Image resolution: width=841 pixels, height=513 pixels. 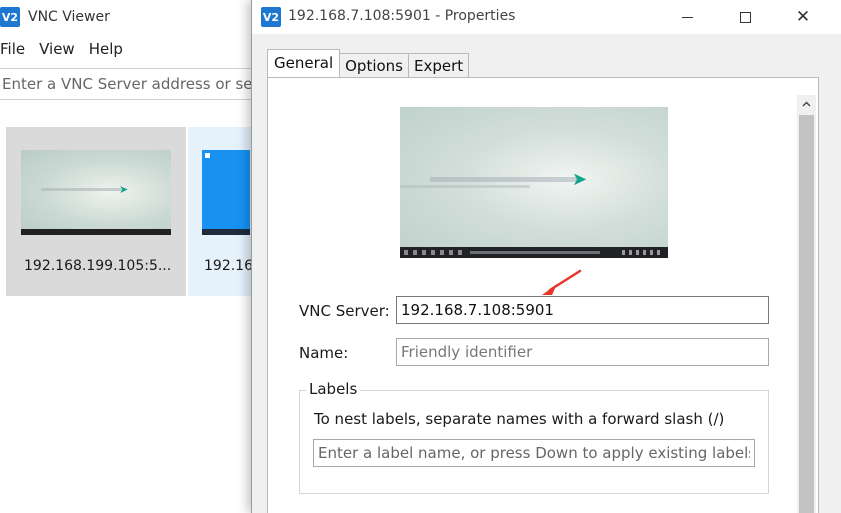 What do you see at coordinates (439, 65) in the screenshot?
I see `tab-expert: Expert` at bounding box center [439, 65].